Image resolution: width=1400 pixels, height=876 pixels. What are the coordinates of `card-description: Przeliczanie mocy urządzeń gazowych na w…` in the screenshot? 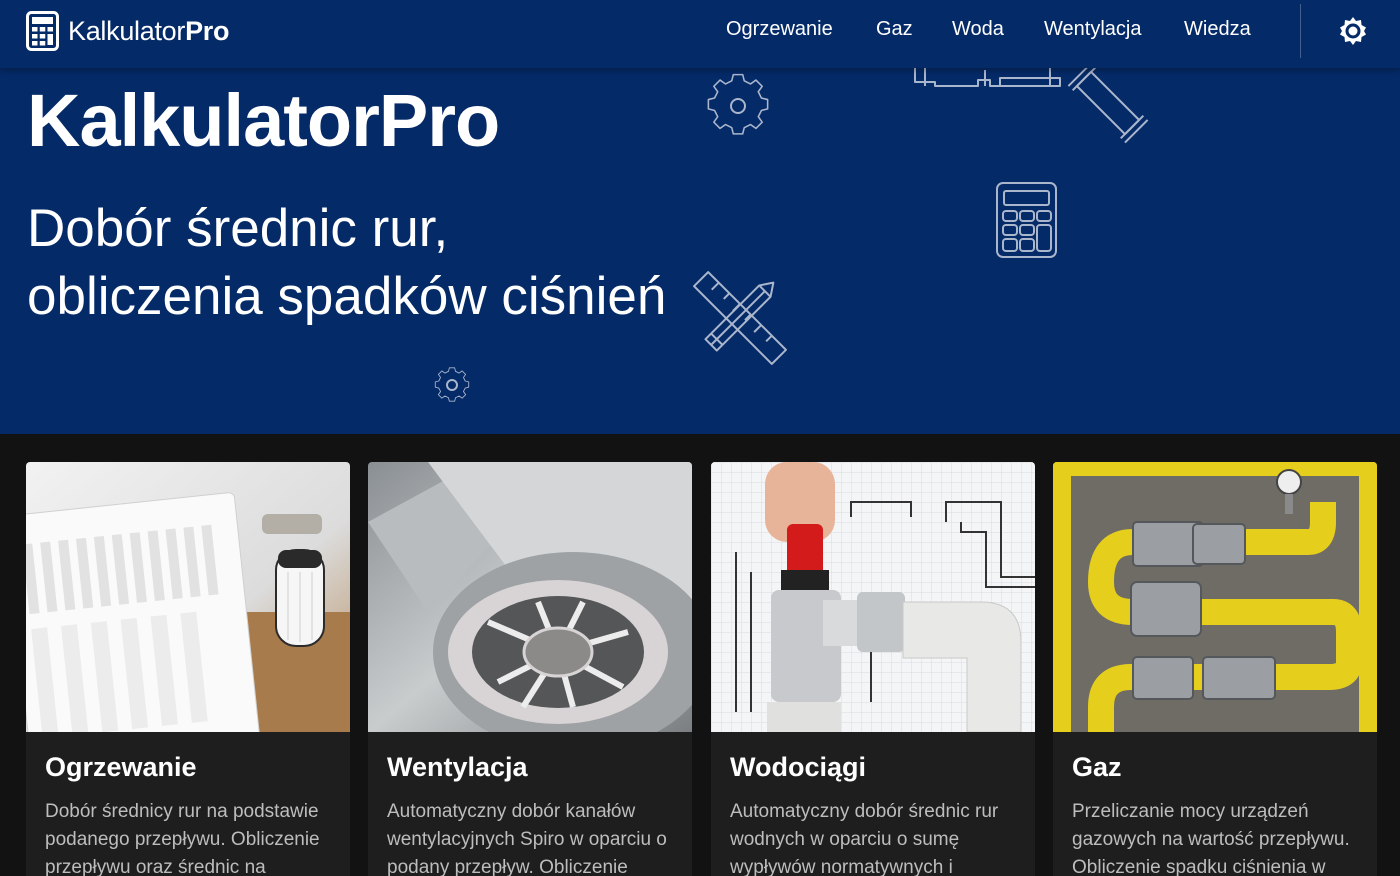 It's located at (1211, 838).